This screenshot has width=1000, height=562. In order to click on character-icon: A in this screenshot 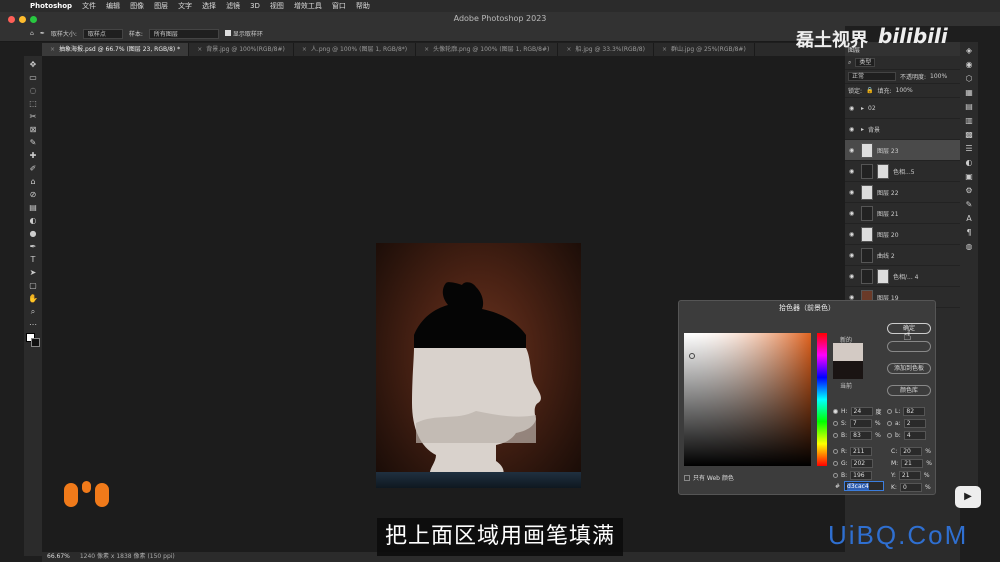, I will do `click(968, 218)`.